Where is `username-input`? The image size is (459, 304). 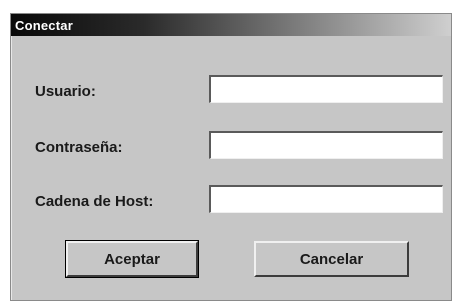 username-input is located at coordinates (326, 89).